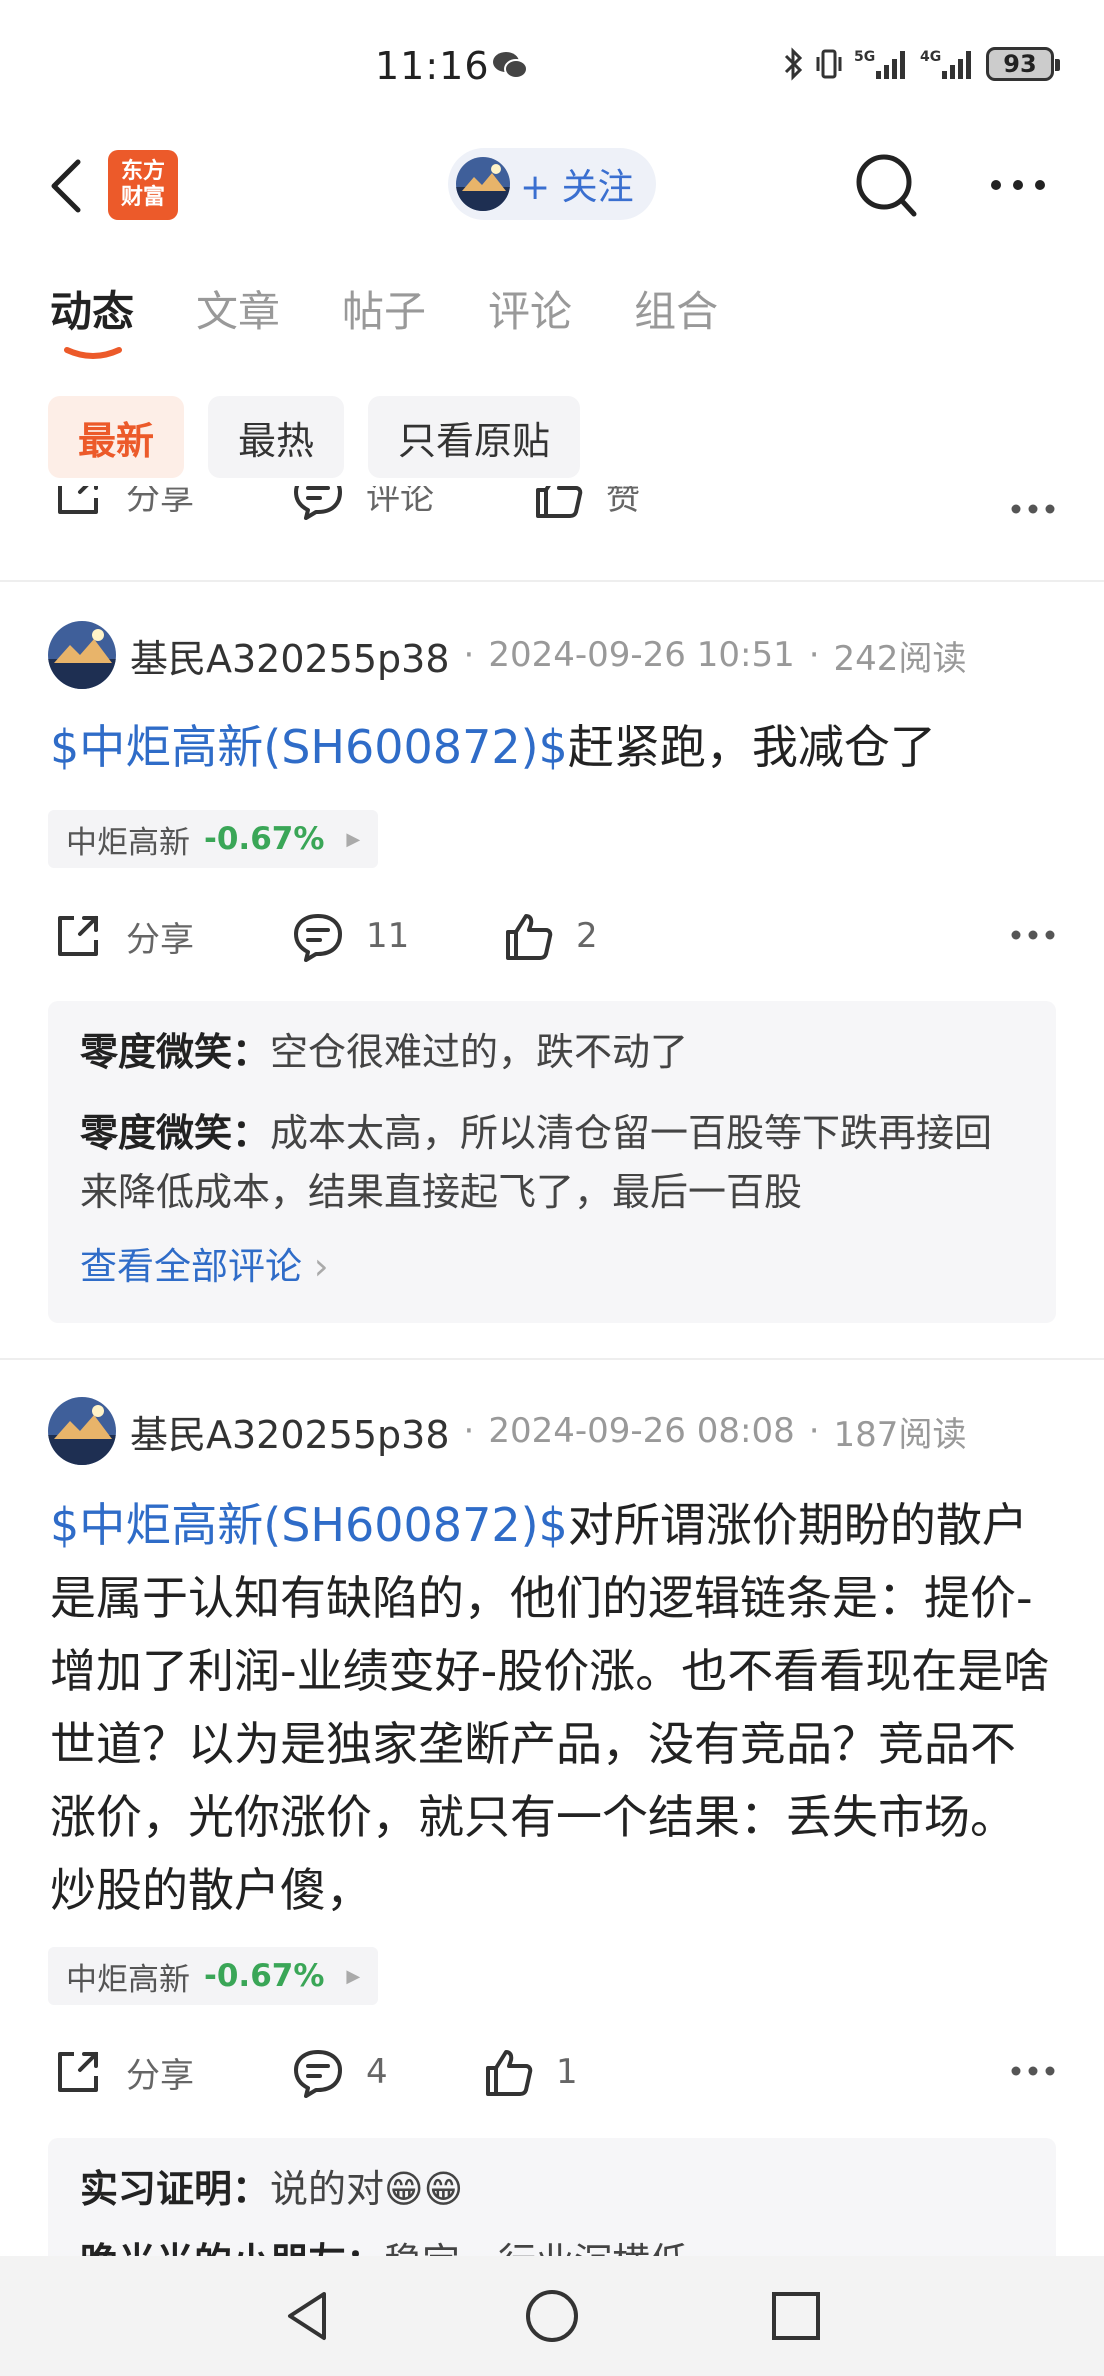  What do you see at coordinates (552, 1263) in the screenshot?
I see `see-all-comments-link: 查看全部评论 ›` at bounding box center [552, 1263].